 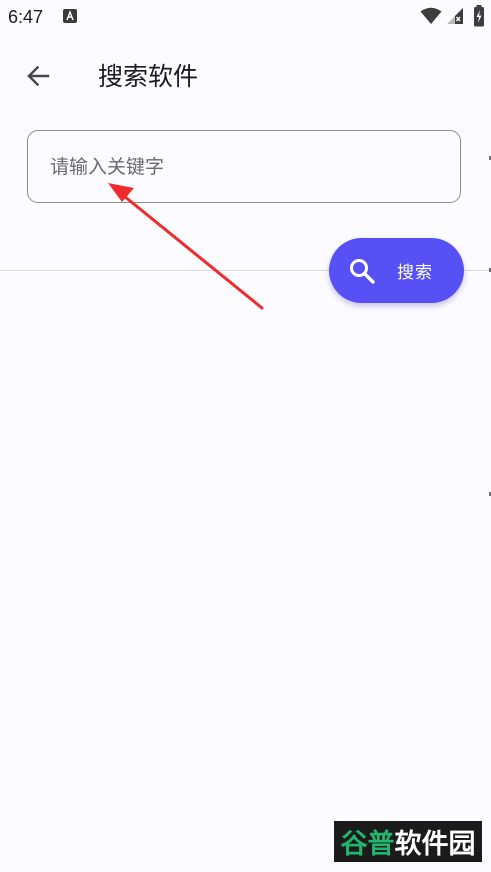 I want to click on back-button, so click(x=38, y=78).